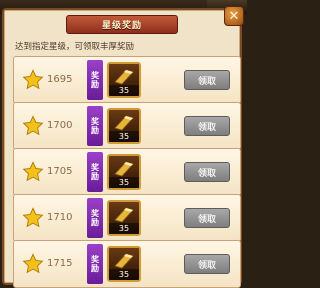 Image resolution: width=320 pixels, height=288 pixels. What do you see at coordinates (75, 47) in the screenshot?
I see `intro-text: 达到指定星级，可领取丰厚奖励` at bounding box center [75, 47].